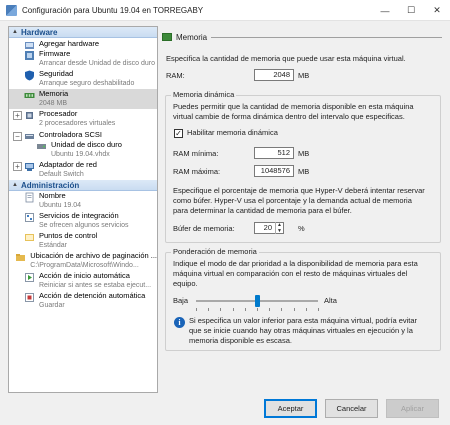  I want to click on cancel-button: Cancelar, so click(351, 408).